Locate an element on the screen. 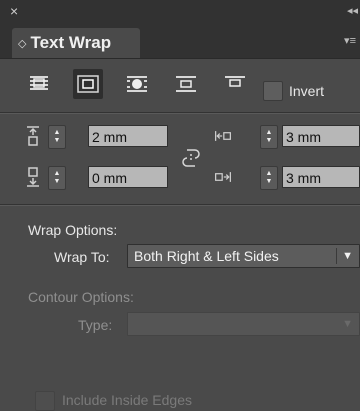 Image resolution: width=360 pixels, height=411 pixels. bottom-offset-icon is located at coordinates (33, 177).